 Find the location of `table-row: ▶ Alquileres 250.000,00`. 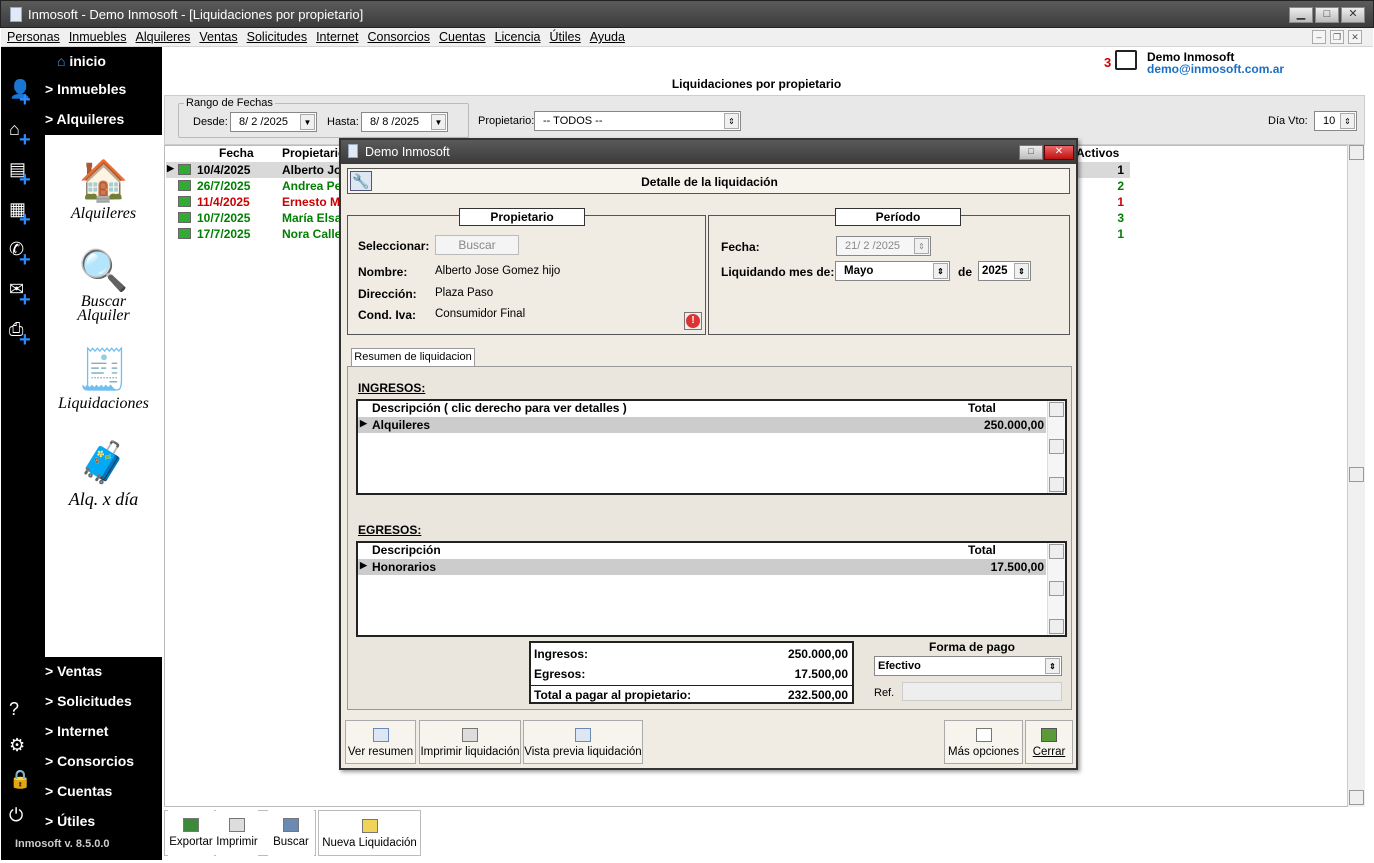

table-row: ▶ Alquileres 250.000,00 is located at coordinates (702, 425).